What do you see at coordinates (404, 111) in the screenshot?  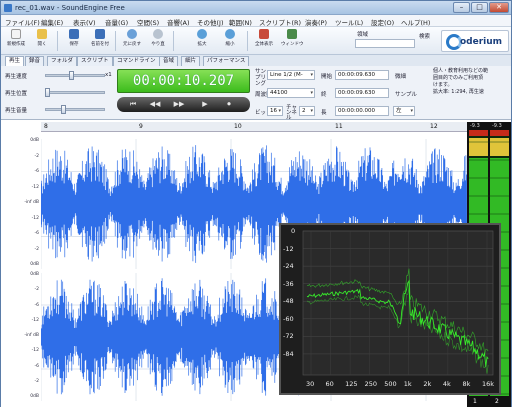 I see `unit-select: 左` at bounding box center [404, 111].